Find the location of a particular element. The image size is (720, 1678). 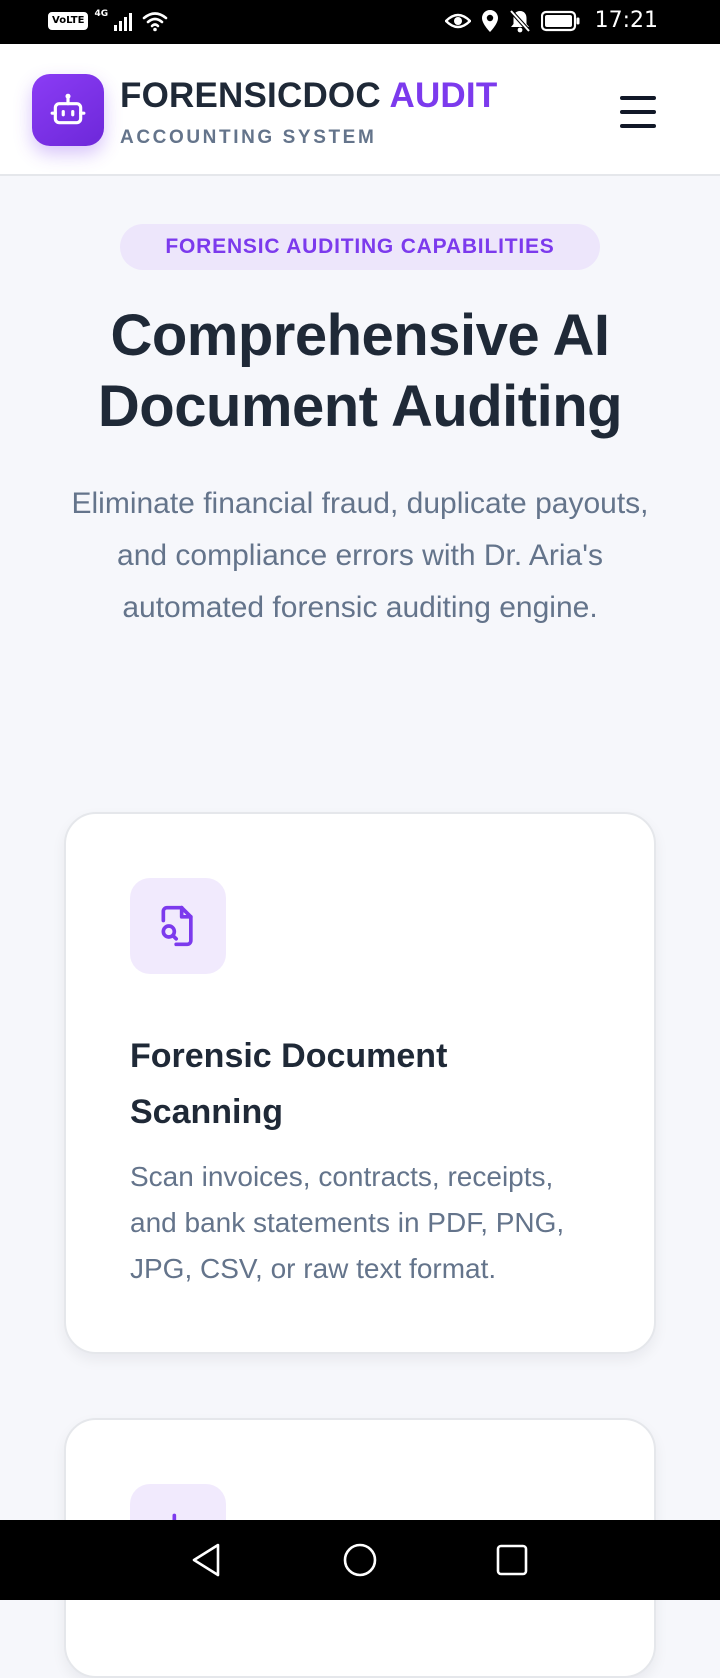

document-search-icon is located at coordinates (177, 926).